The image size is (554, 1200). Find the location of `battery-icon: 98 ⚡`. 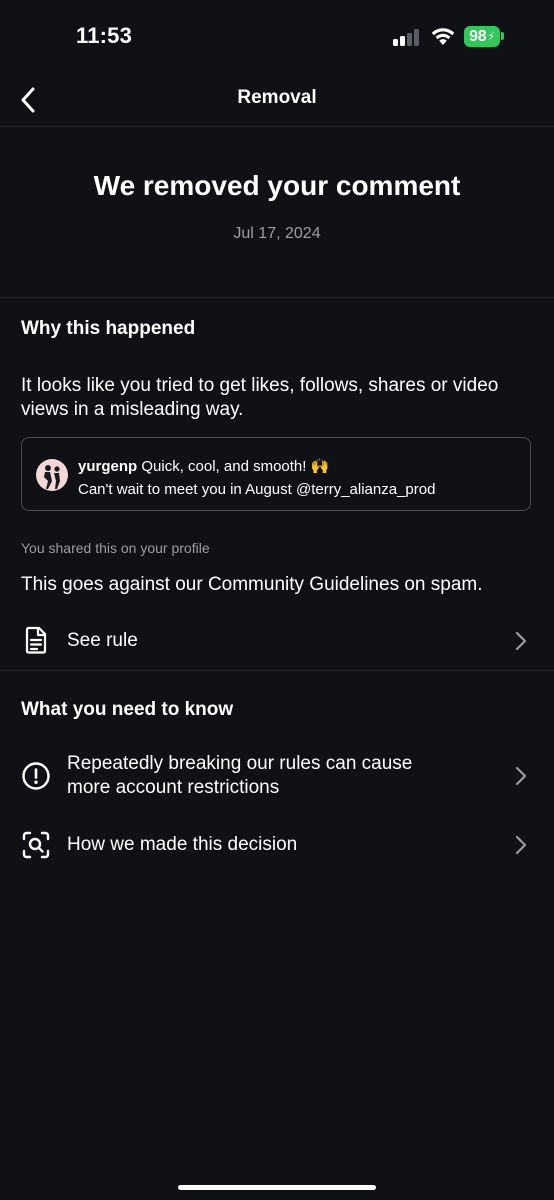

battery-icon: 98 ⚡ is located at coordinates (482, 36).